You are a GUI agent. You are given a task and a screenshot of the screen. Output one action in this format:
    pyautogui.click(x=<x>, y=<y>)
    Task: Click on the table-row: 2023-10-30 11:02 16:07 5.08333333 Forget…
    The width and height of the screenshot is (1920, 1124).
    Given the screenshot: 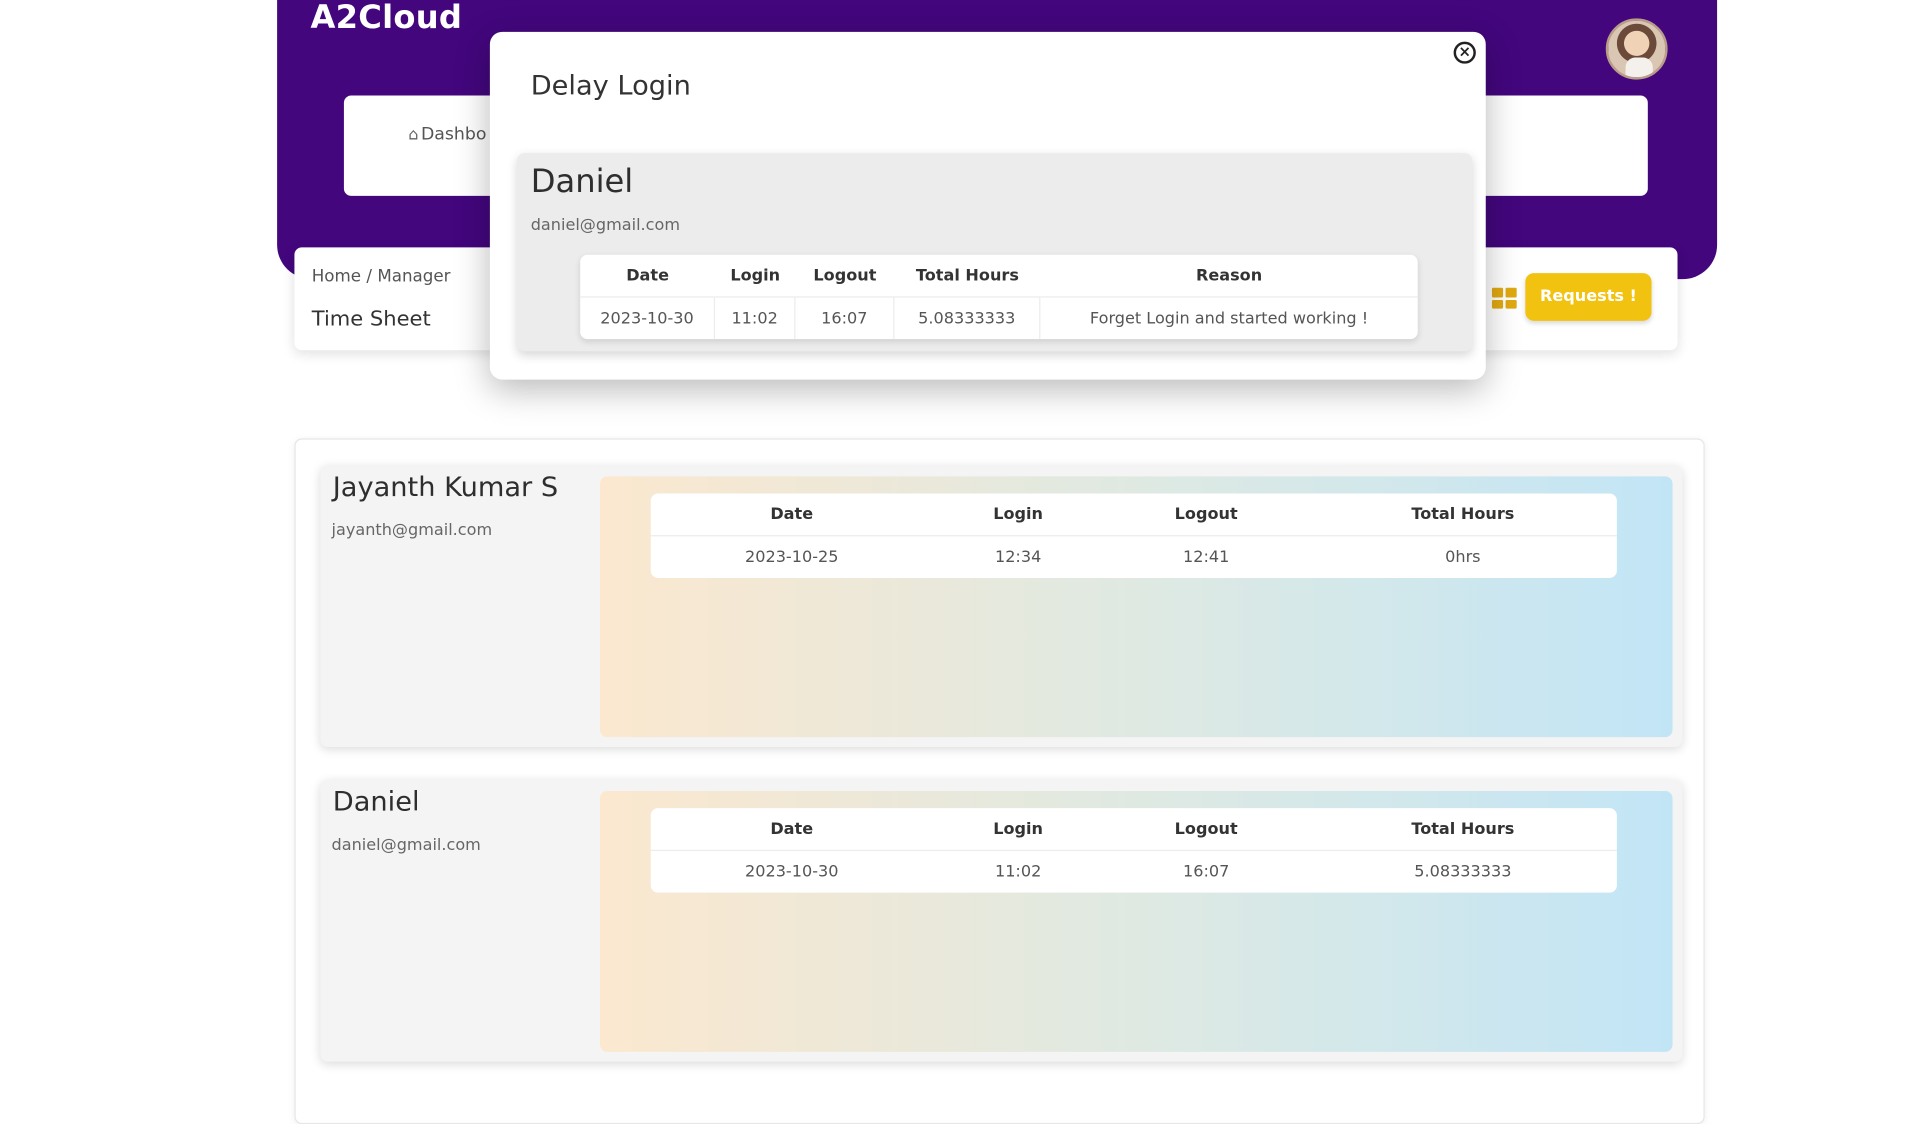 What is the action you would take?
    pyautogui.click(x=999, y=318)
    